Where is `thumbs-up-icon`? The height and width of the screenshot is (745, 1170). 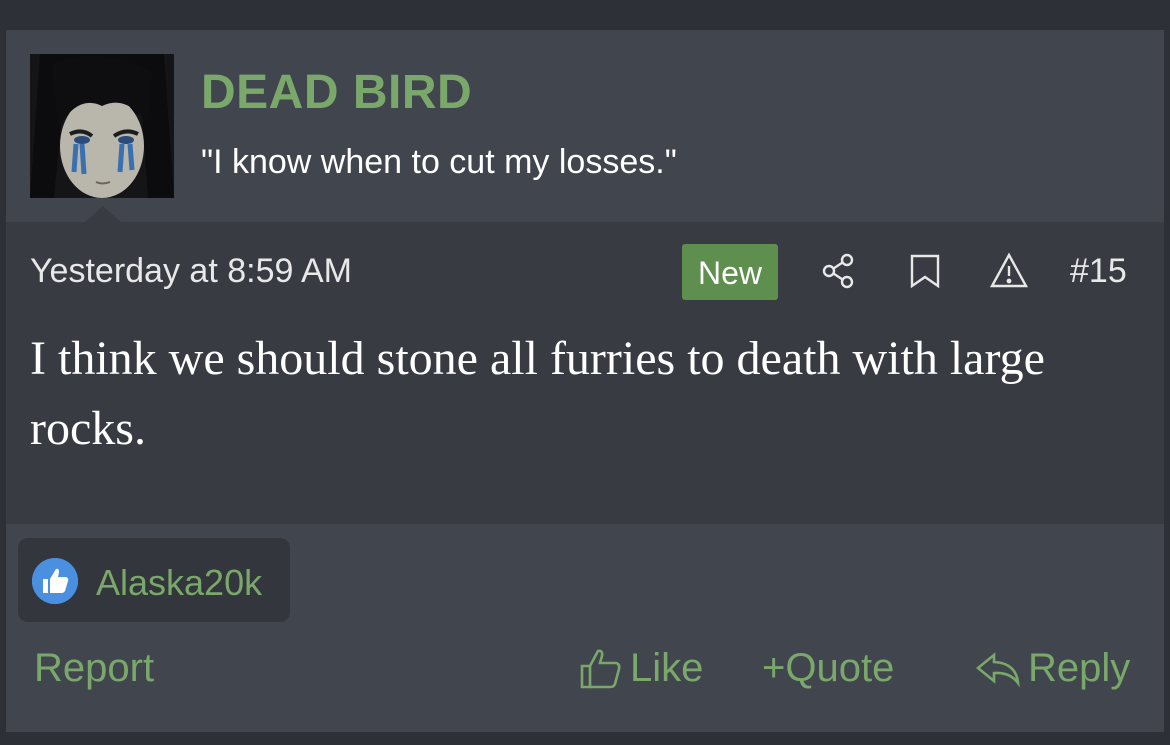
thumbs-up-icon is located at coordinates (55, 581).